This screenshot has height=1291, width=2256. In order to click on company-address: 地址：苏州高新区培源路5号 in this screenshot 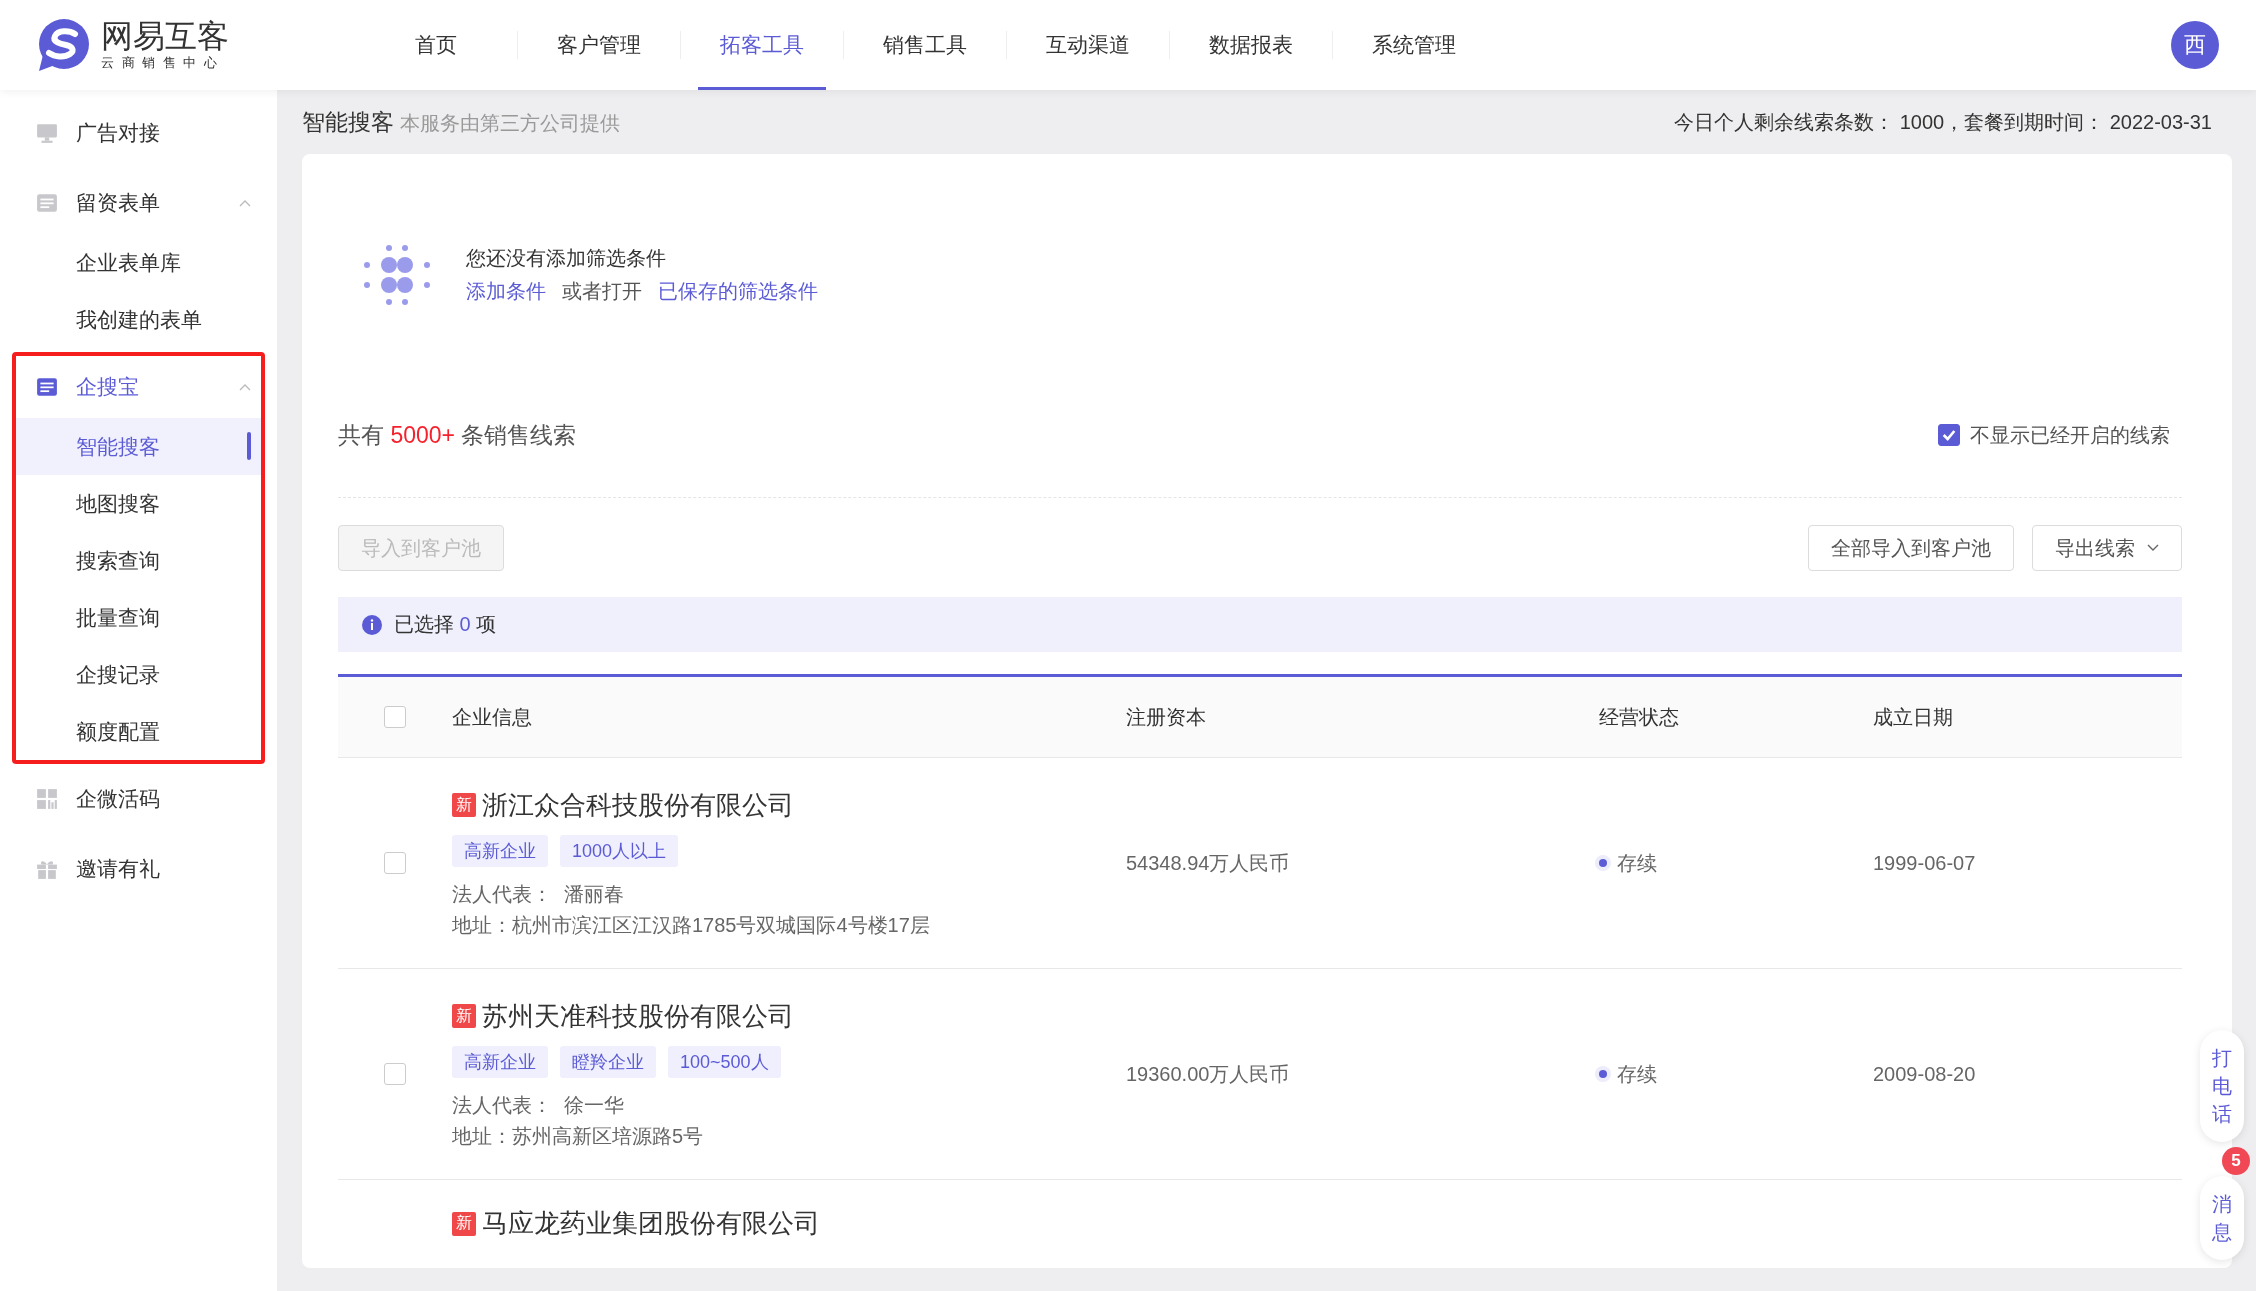, I will do `click(578, 1136)`.